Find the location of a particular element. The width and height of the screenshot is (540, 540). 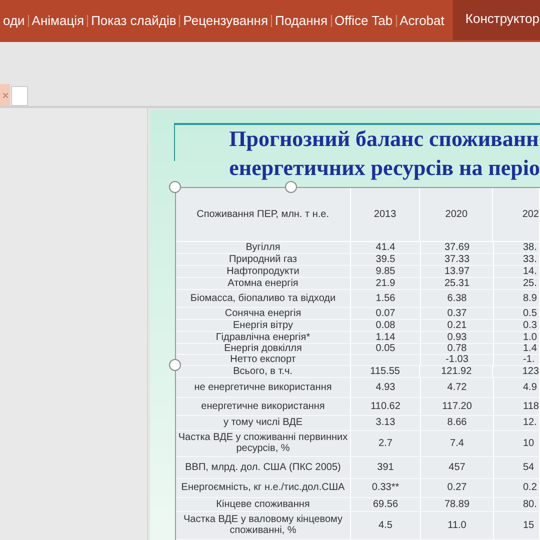

table-cell: 8.66 is located at coordinates (457, 422).